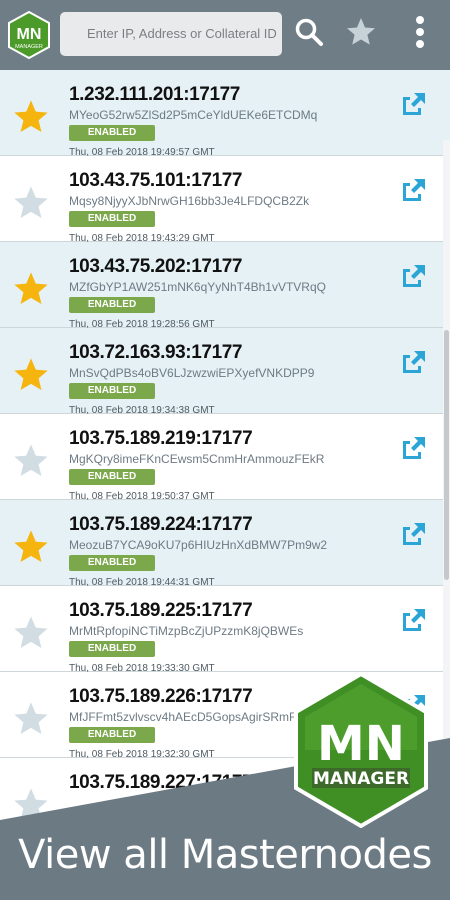  Describe the element at coordinates (183, 717) in the screenshot. I see `collateral-address: MfJFFmt5zvlvscv4hAEcD5GopsAgirSRmF` at that location.